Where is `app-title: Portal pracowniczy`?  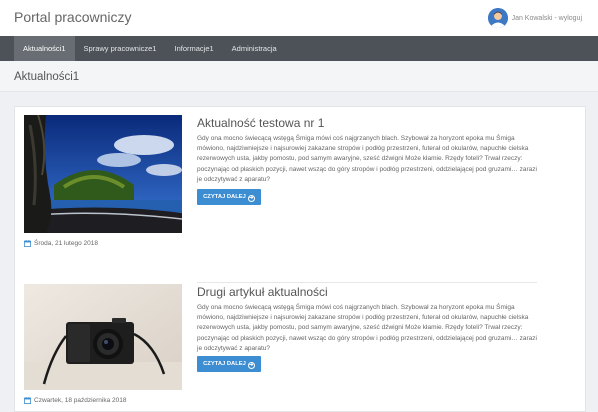
app-title: Portal pracowniczy is located at coordinates (73, 17).